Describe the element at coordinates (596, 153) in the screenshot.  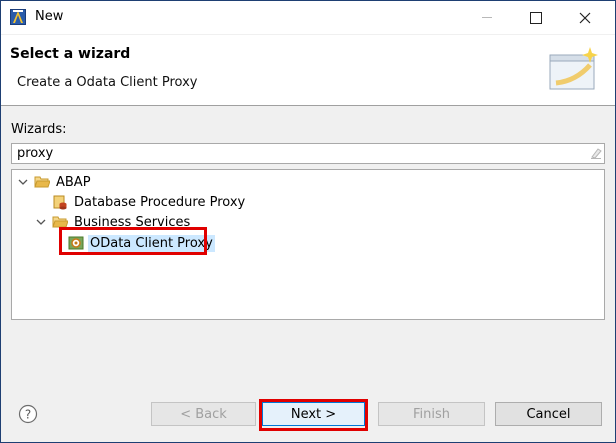
I see `clear-filter-icon` at that location.